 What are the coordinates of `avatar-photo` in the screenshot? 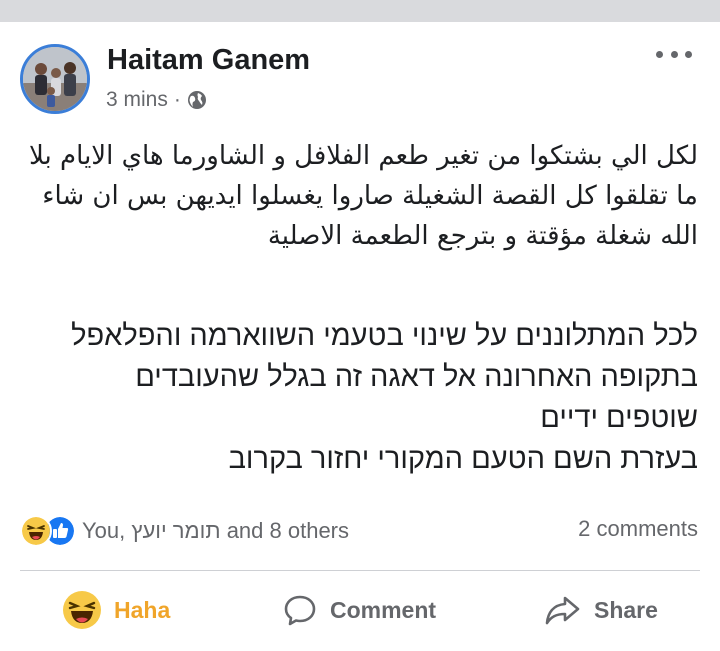 It's located at (55, 79).